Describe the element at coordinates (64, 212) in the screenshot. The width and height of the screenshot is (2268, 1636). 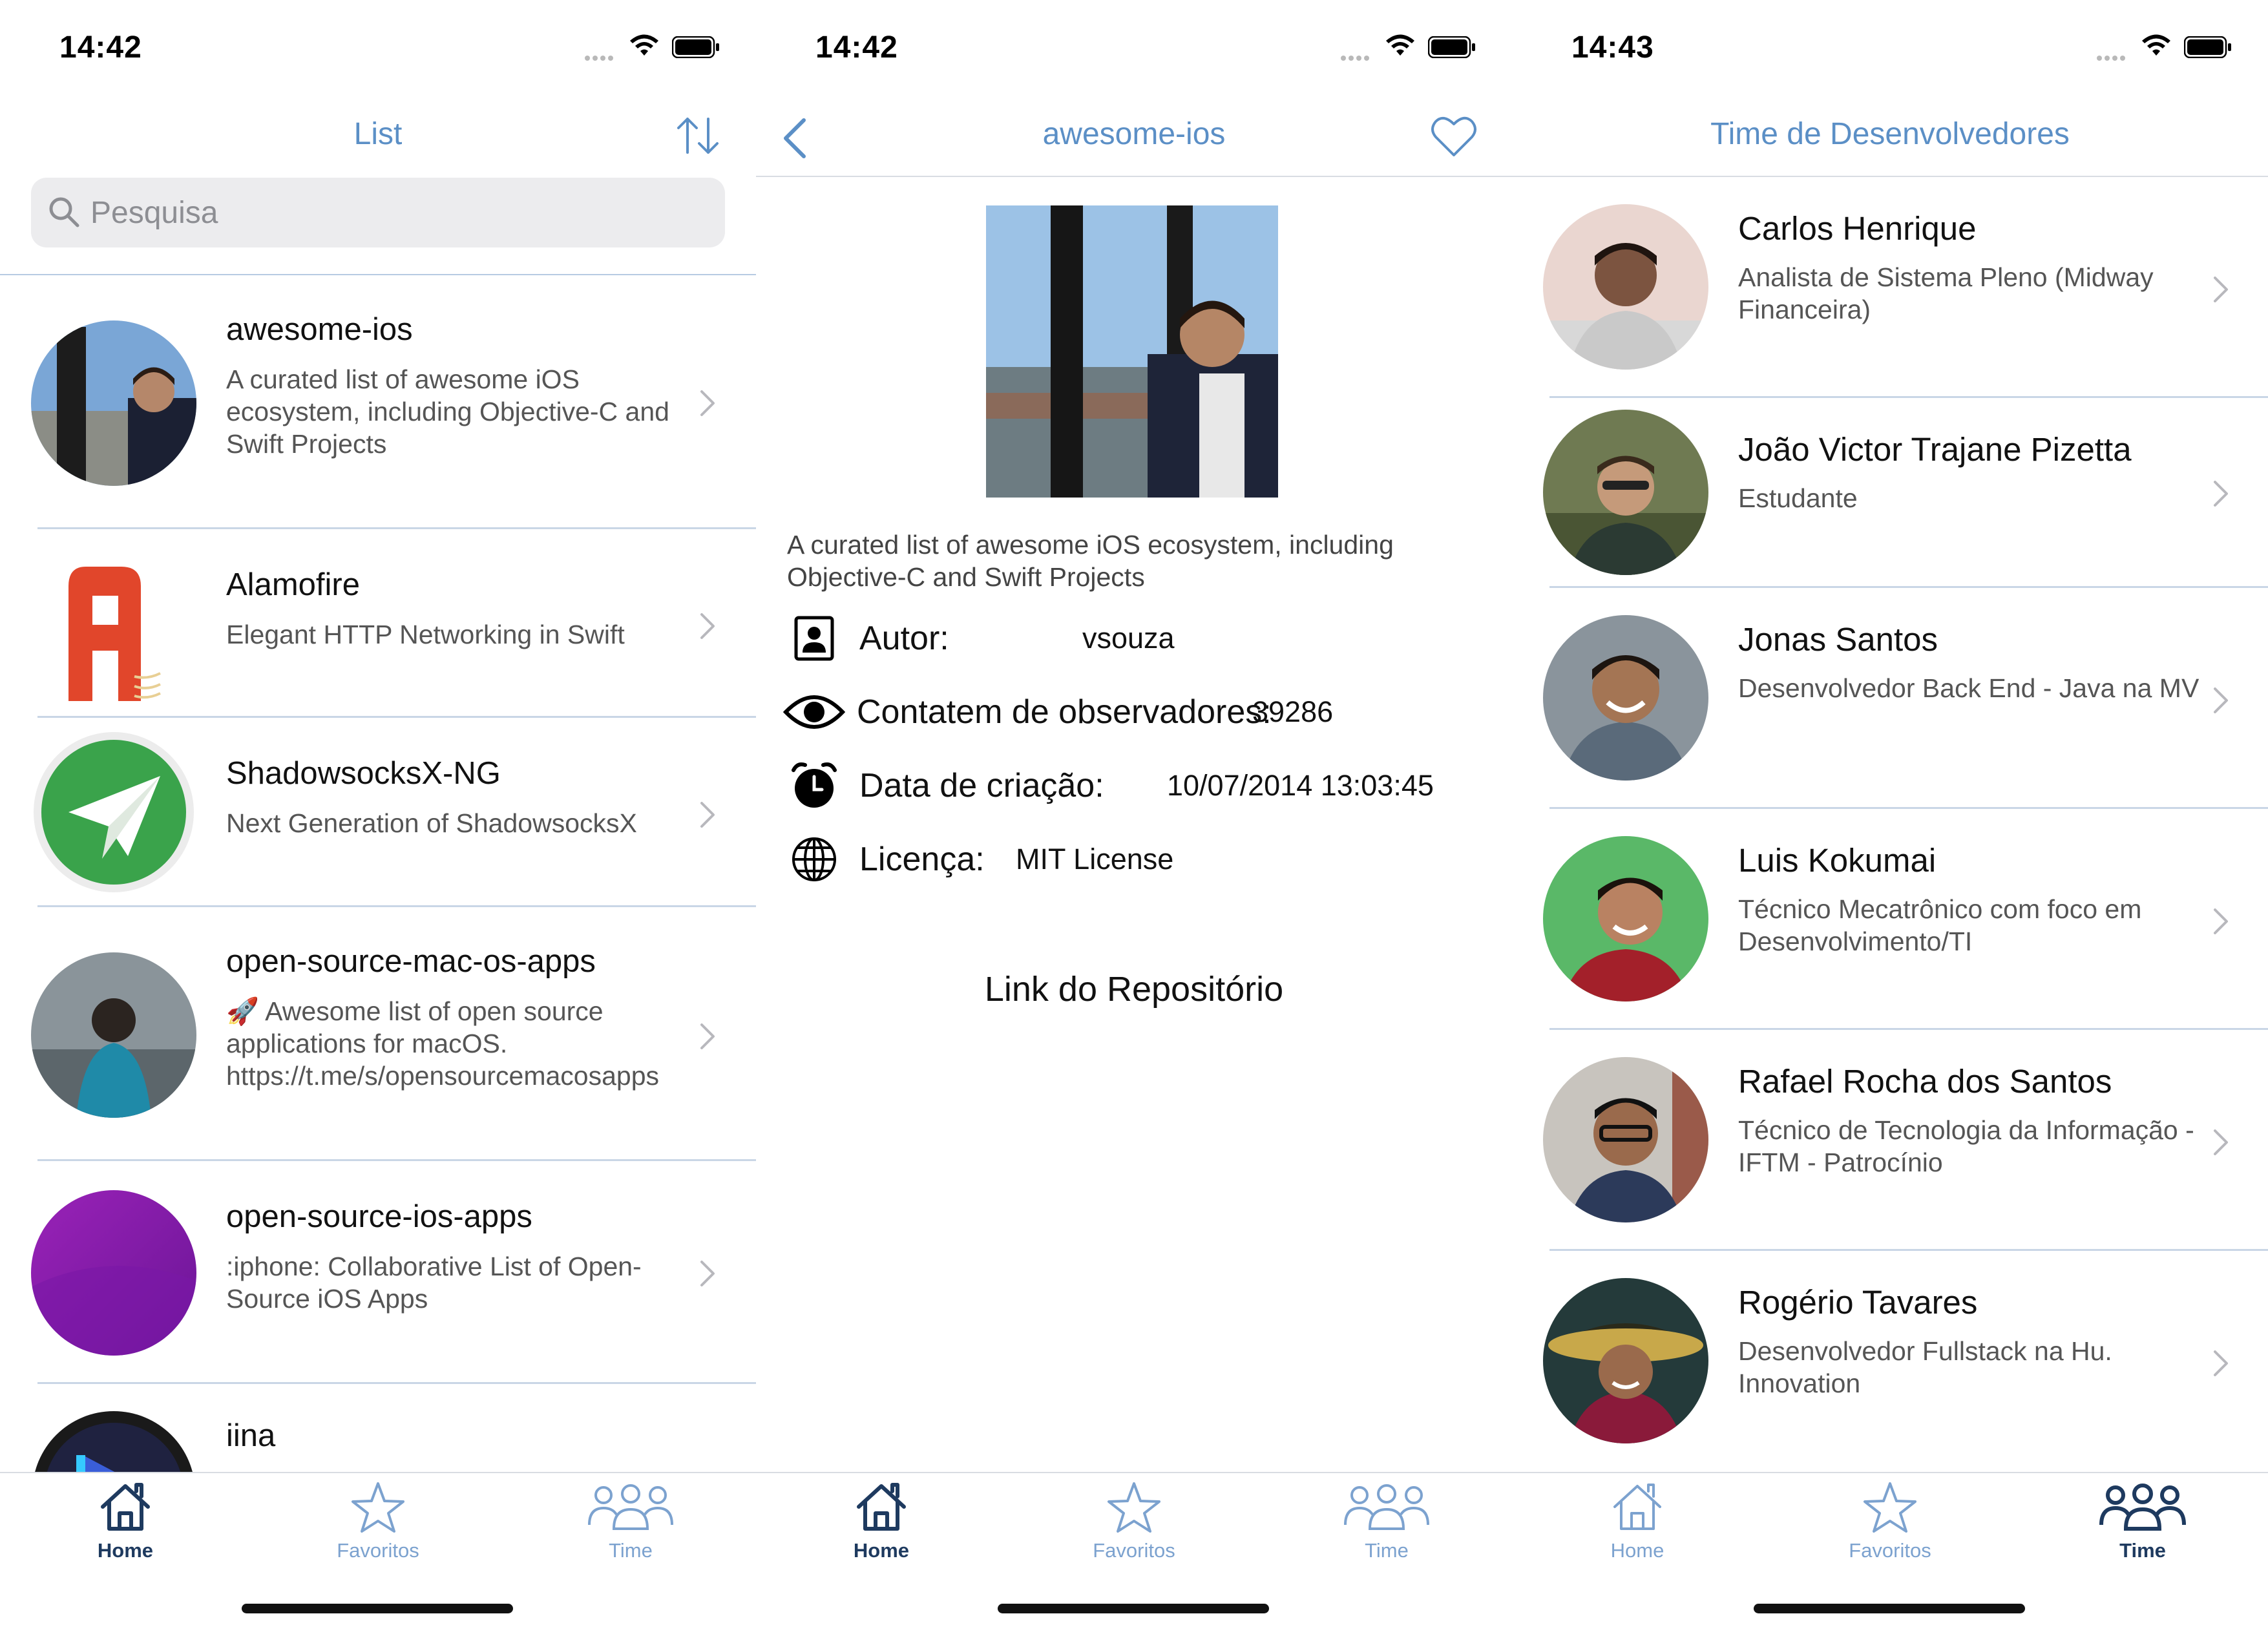
I see `search-icon` at that location.